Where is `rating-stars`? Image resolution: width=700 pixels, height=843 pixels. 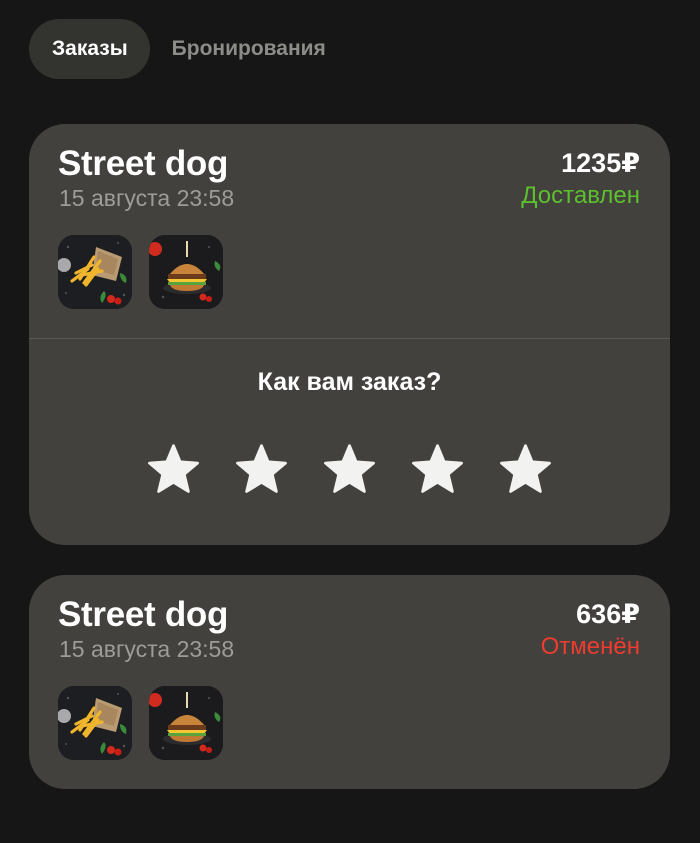 rating-stars is located at coordinates (349, 469).